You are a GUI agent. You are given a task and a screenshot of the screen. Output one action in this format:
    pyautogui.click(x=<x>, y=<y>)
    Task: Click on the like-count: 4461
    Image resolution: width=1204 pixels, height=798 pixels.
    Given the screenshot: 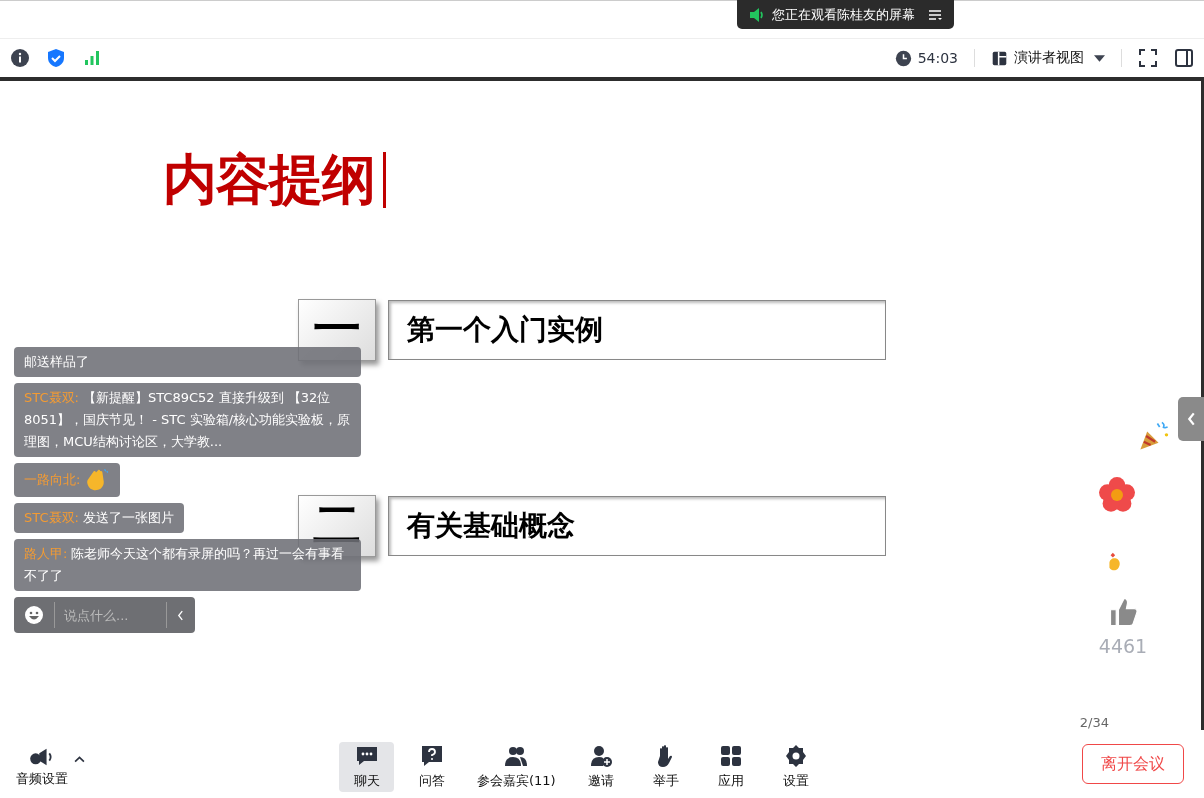 What is the action you would take?
    pyautogui.click(x=1123, y=646)
    